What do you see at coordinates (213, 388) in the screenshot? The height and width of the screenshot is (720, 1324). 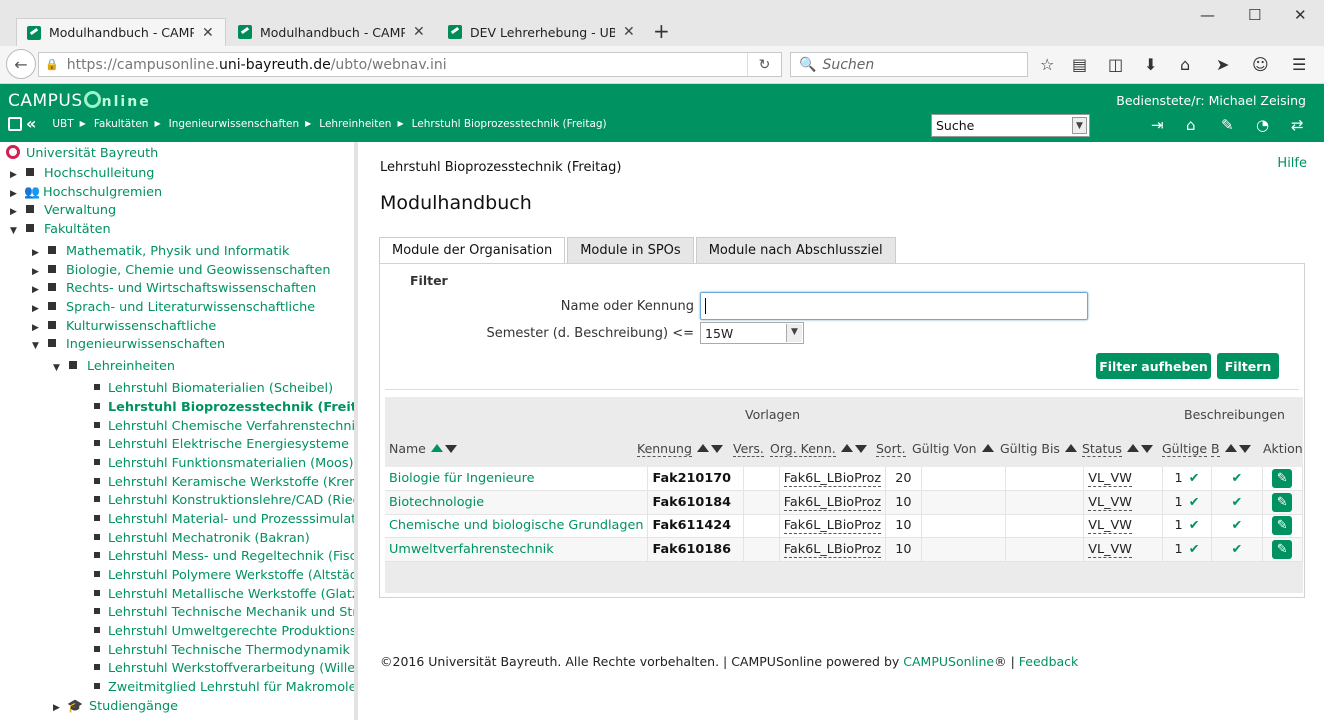 I see `tree-item: Lehrstuhl Biomaterialien (Scheibel)` at bounding box center [213, 388].